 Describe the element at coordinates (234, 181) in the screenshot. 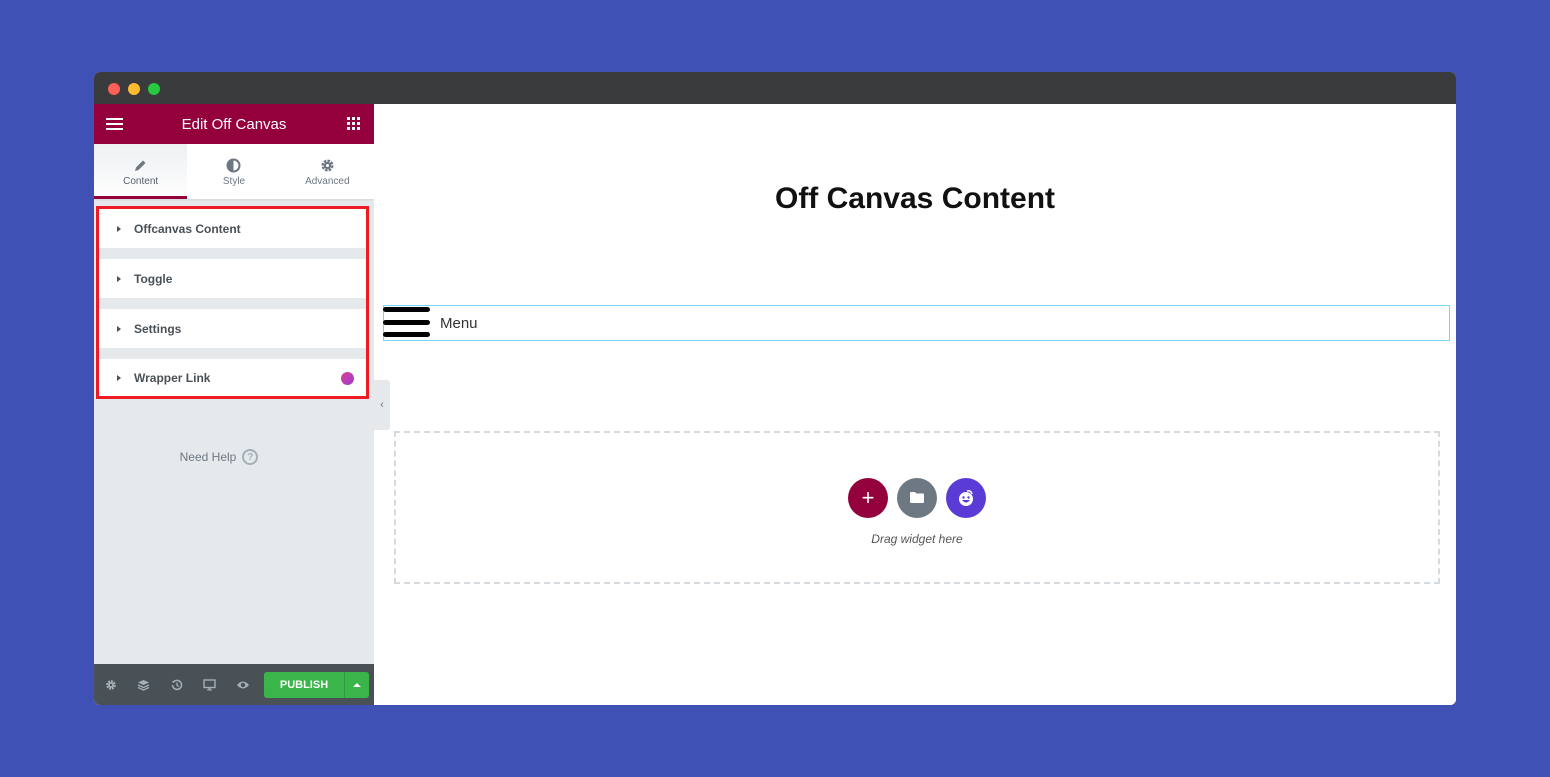

I see `tab-label: Style` at that location.